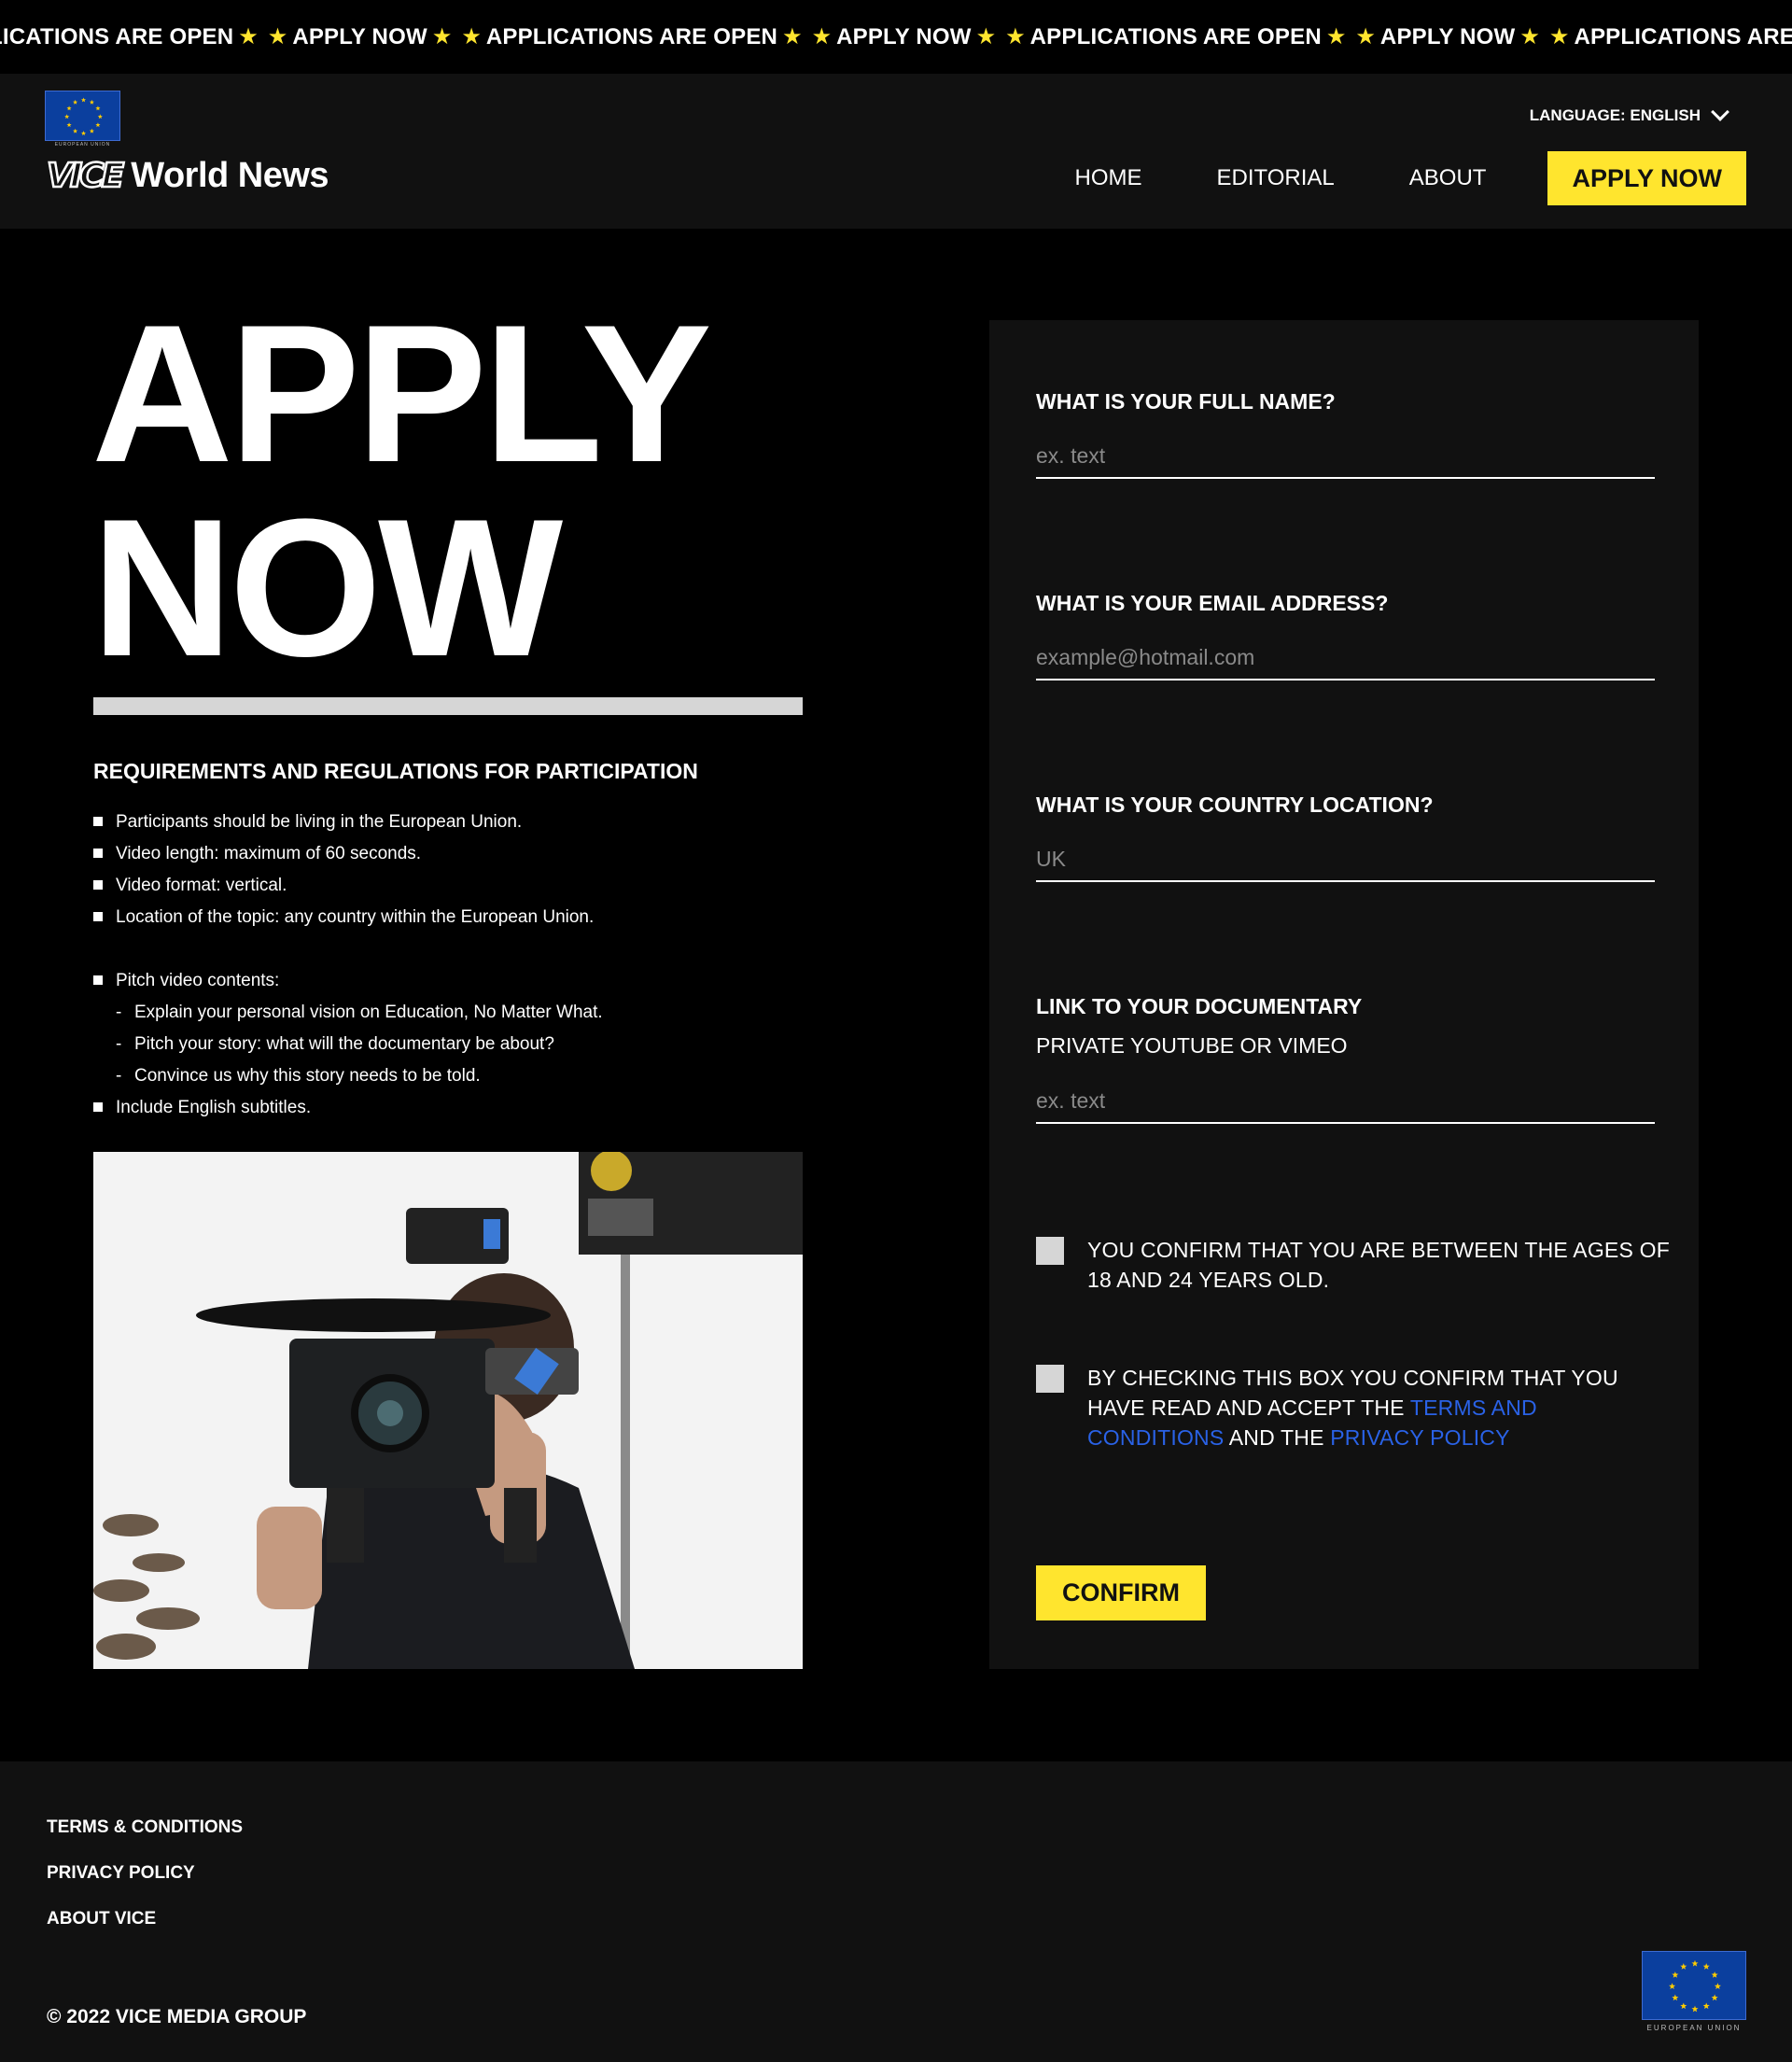 This screenshot has height=2062, width=1792. What do you see at coordinates (145, 1827) in the screenshot?
I see `footer-terms-link: TERMS & CONDITIONS` at bounding box center [145, 1827].